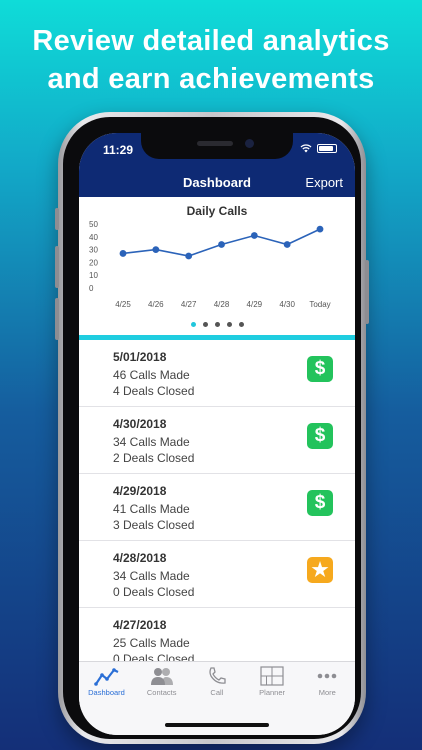 This screenshot has width=422, height=750. Describe the element at coordinates (140, 424) in the screenshot. I see `entry-date: 4/30/2018` at that location.